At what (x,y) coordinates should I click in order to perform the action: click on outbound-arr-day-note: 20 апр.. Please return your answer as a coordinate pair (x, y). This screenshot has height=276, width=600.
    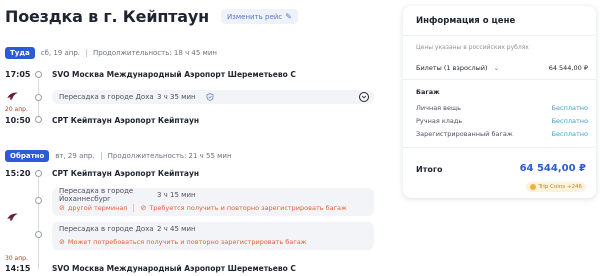
    Looking at the image, I should click on (16, 109).